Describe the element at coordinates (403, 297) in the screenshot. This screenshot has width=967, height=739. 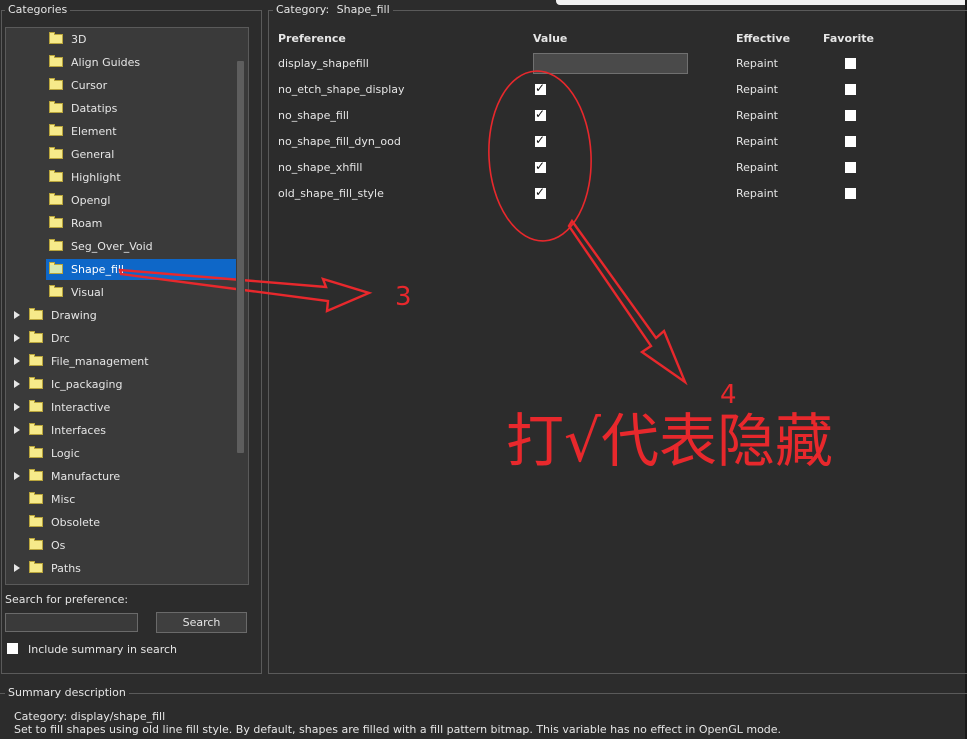
I see `annotation-label-3: 3` at that location.